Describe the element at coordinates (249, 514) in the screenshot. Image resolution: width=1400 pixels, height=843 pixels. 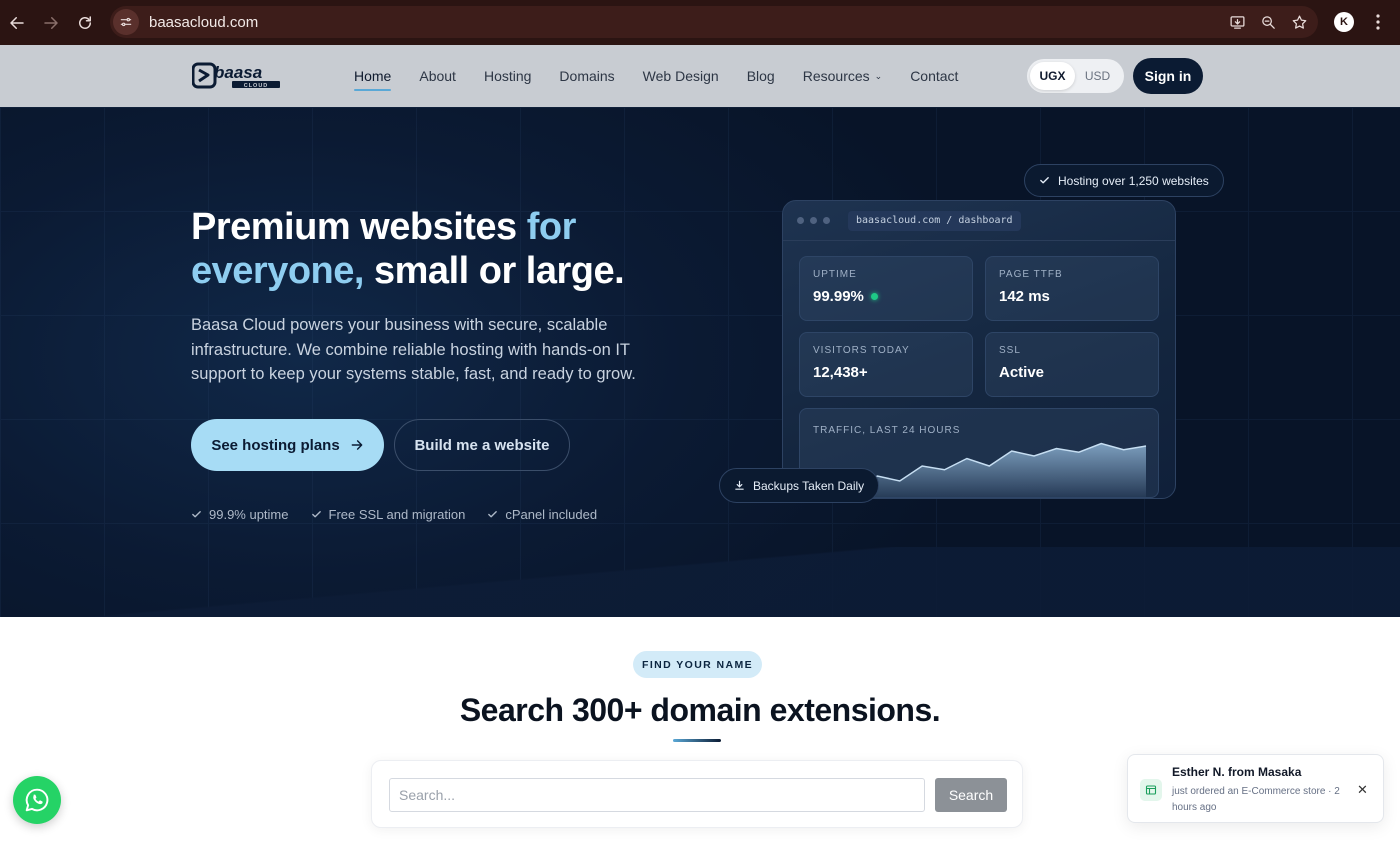
I see `feature-label: 99.9% uptime` at that location.